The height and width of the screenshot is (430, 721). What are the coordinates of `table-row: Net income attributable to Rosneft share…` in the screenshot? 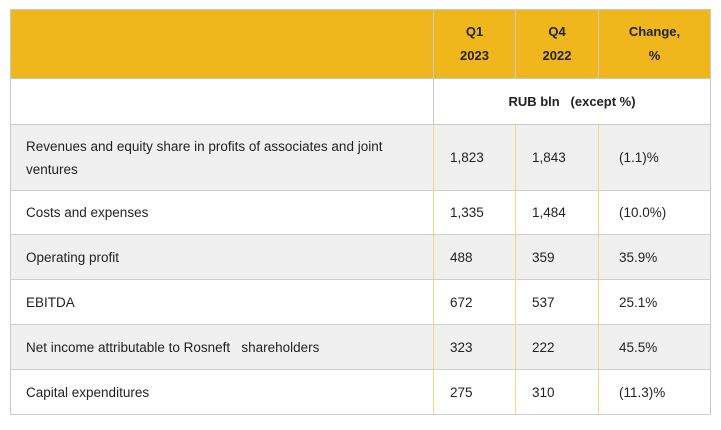 It's located at (360, 347).